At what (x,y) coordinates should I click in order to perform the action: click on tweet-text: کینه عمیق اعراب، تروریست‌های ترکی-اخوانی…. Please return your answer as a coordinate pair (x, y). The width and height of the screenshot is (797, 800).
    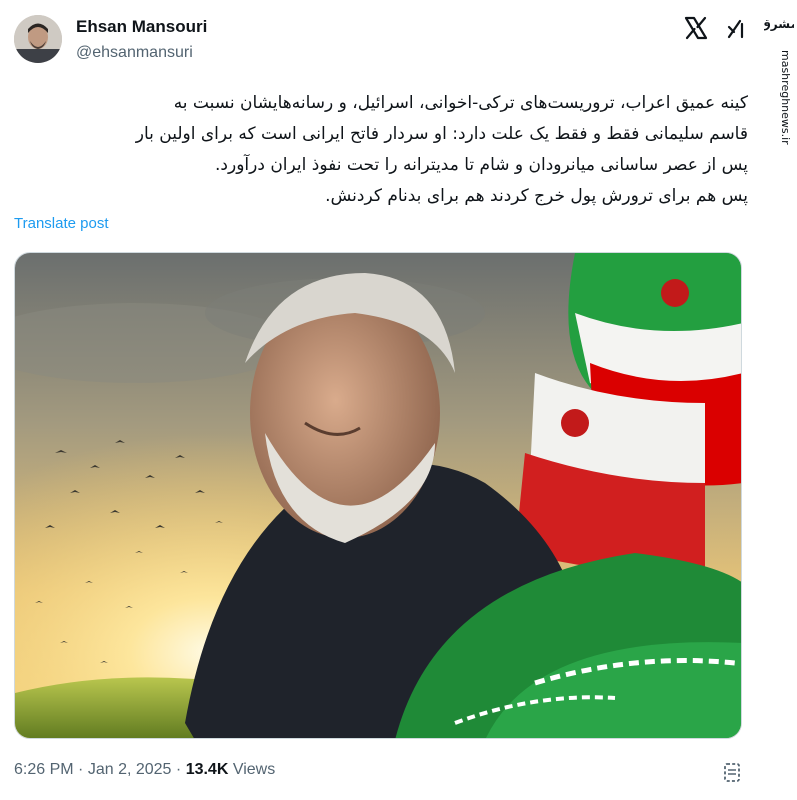
    Looking at the image, I should click on (381, 150).